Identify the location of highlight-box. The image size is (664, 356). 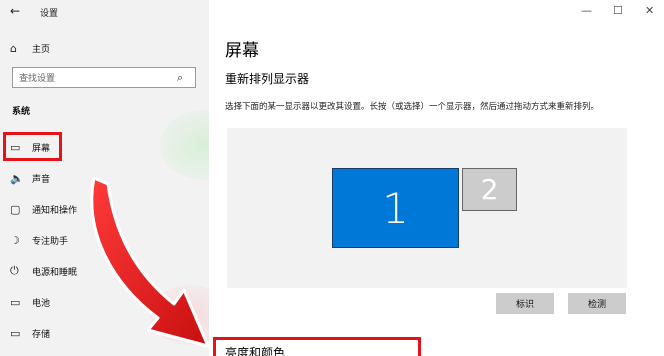
(32, 146).